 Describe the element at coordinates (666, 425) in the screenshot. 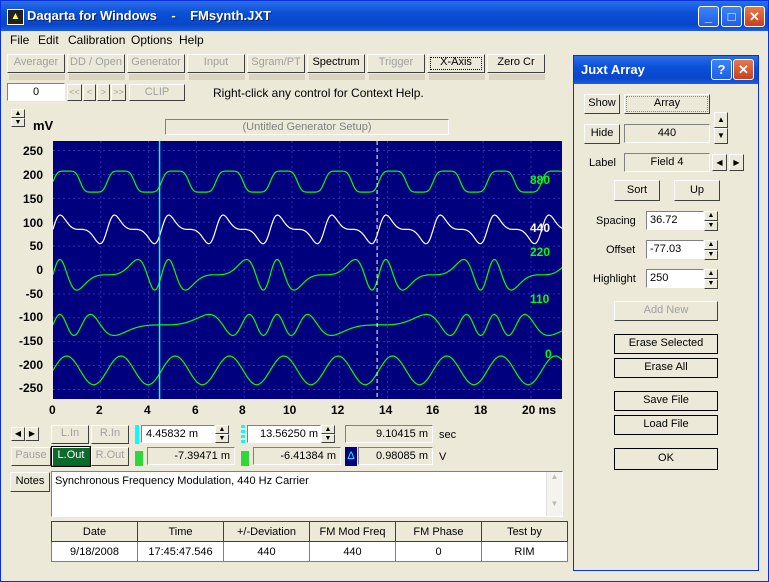

I see `load-file-button: Load File` at that location.